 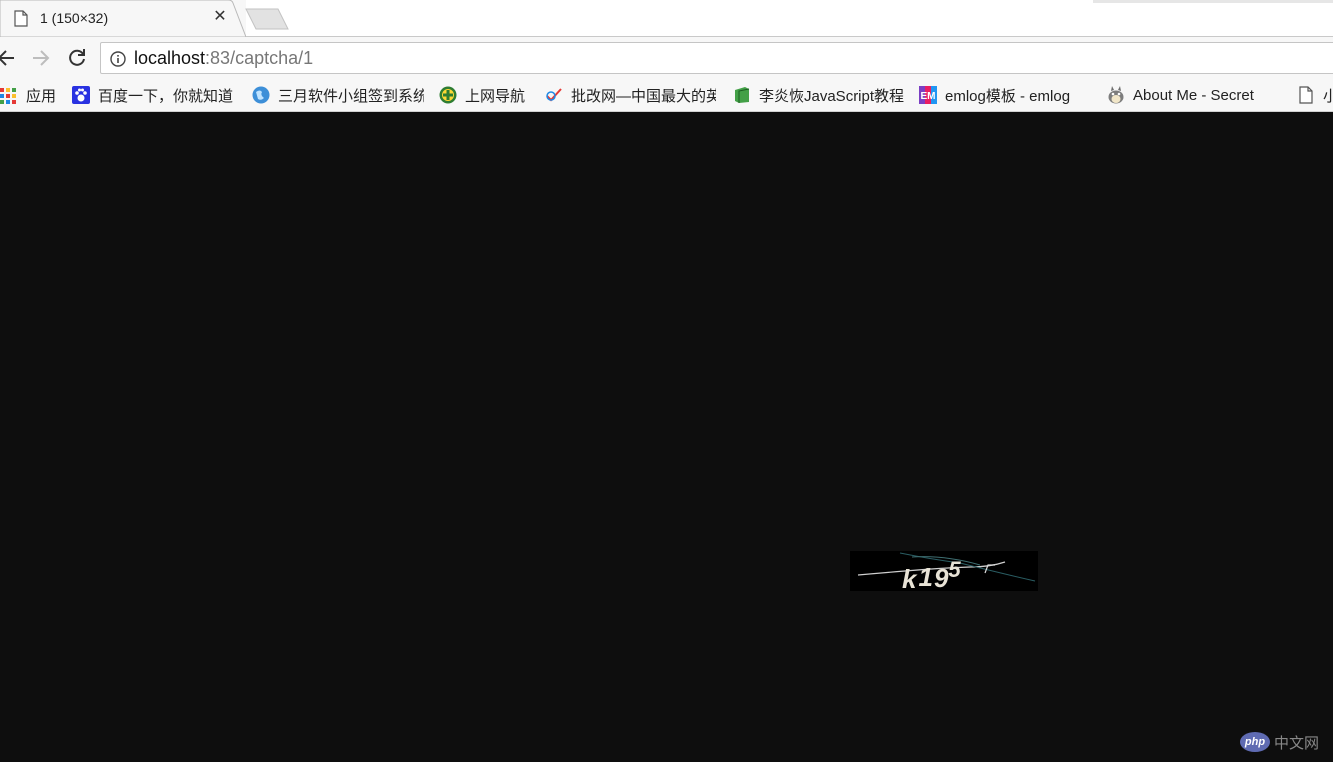 I want to click on bookmark-label: About Me - Secret, so click(x=1193, y=95).